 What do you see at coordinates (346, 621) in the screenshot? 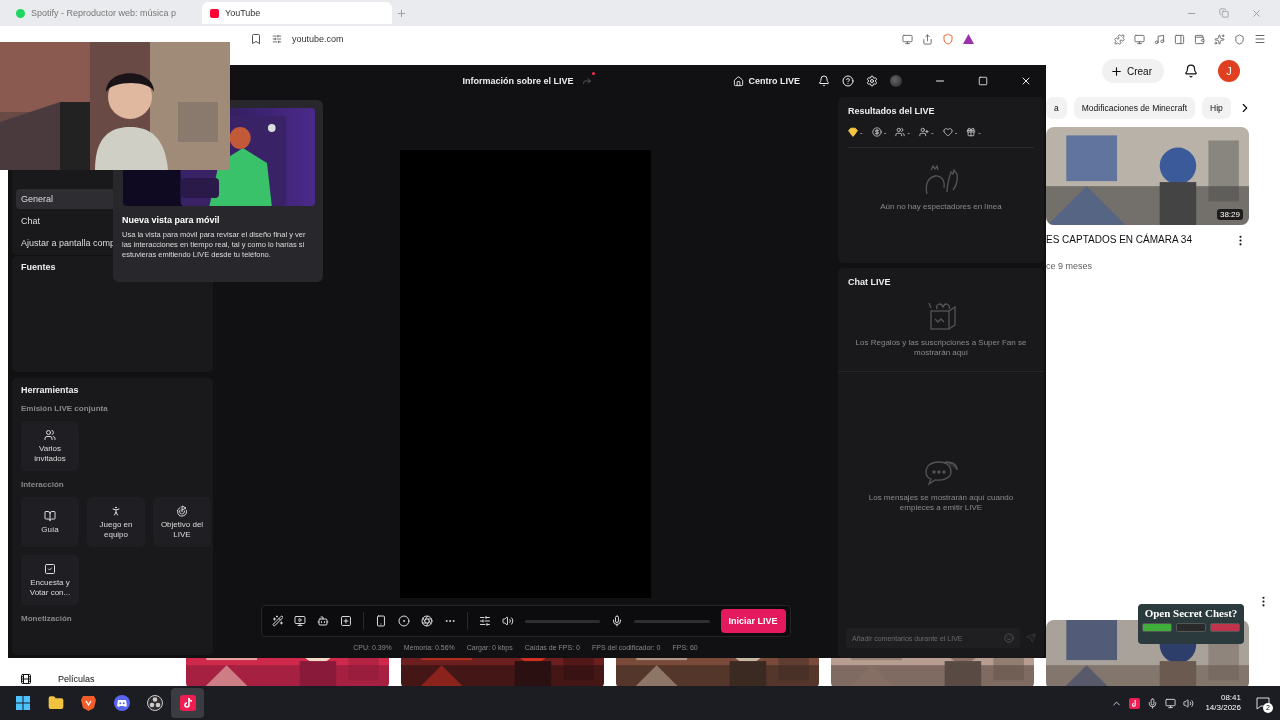
I see `add-icon` at bounding box center [346, 621].